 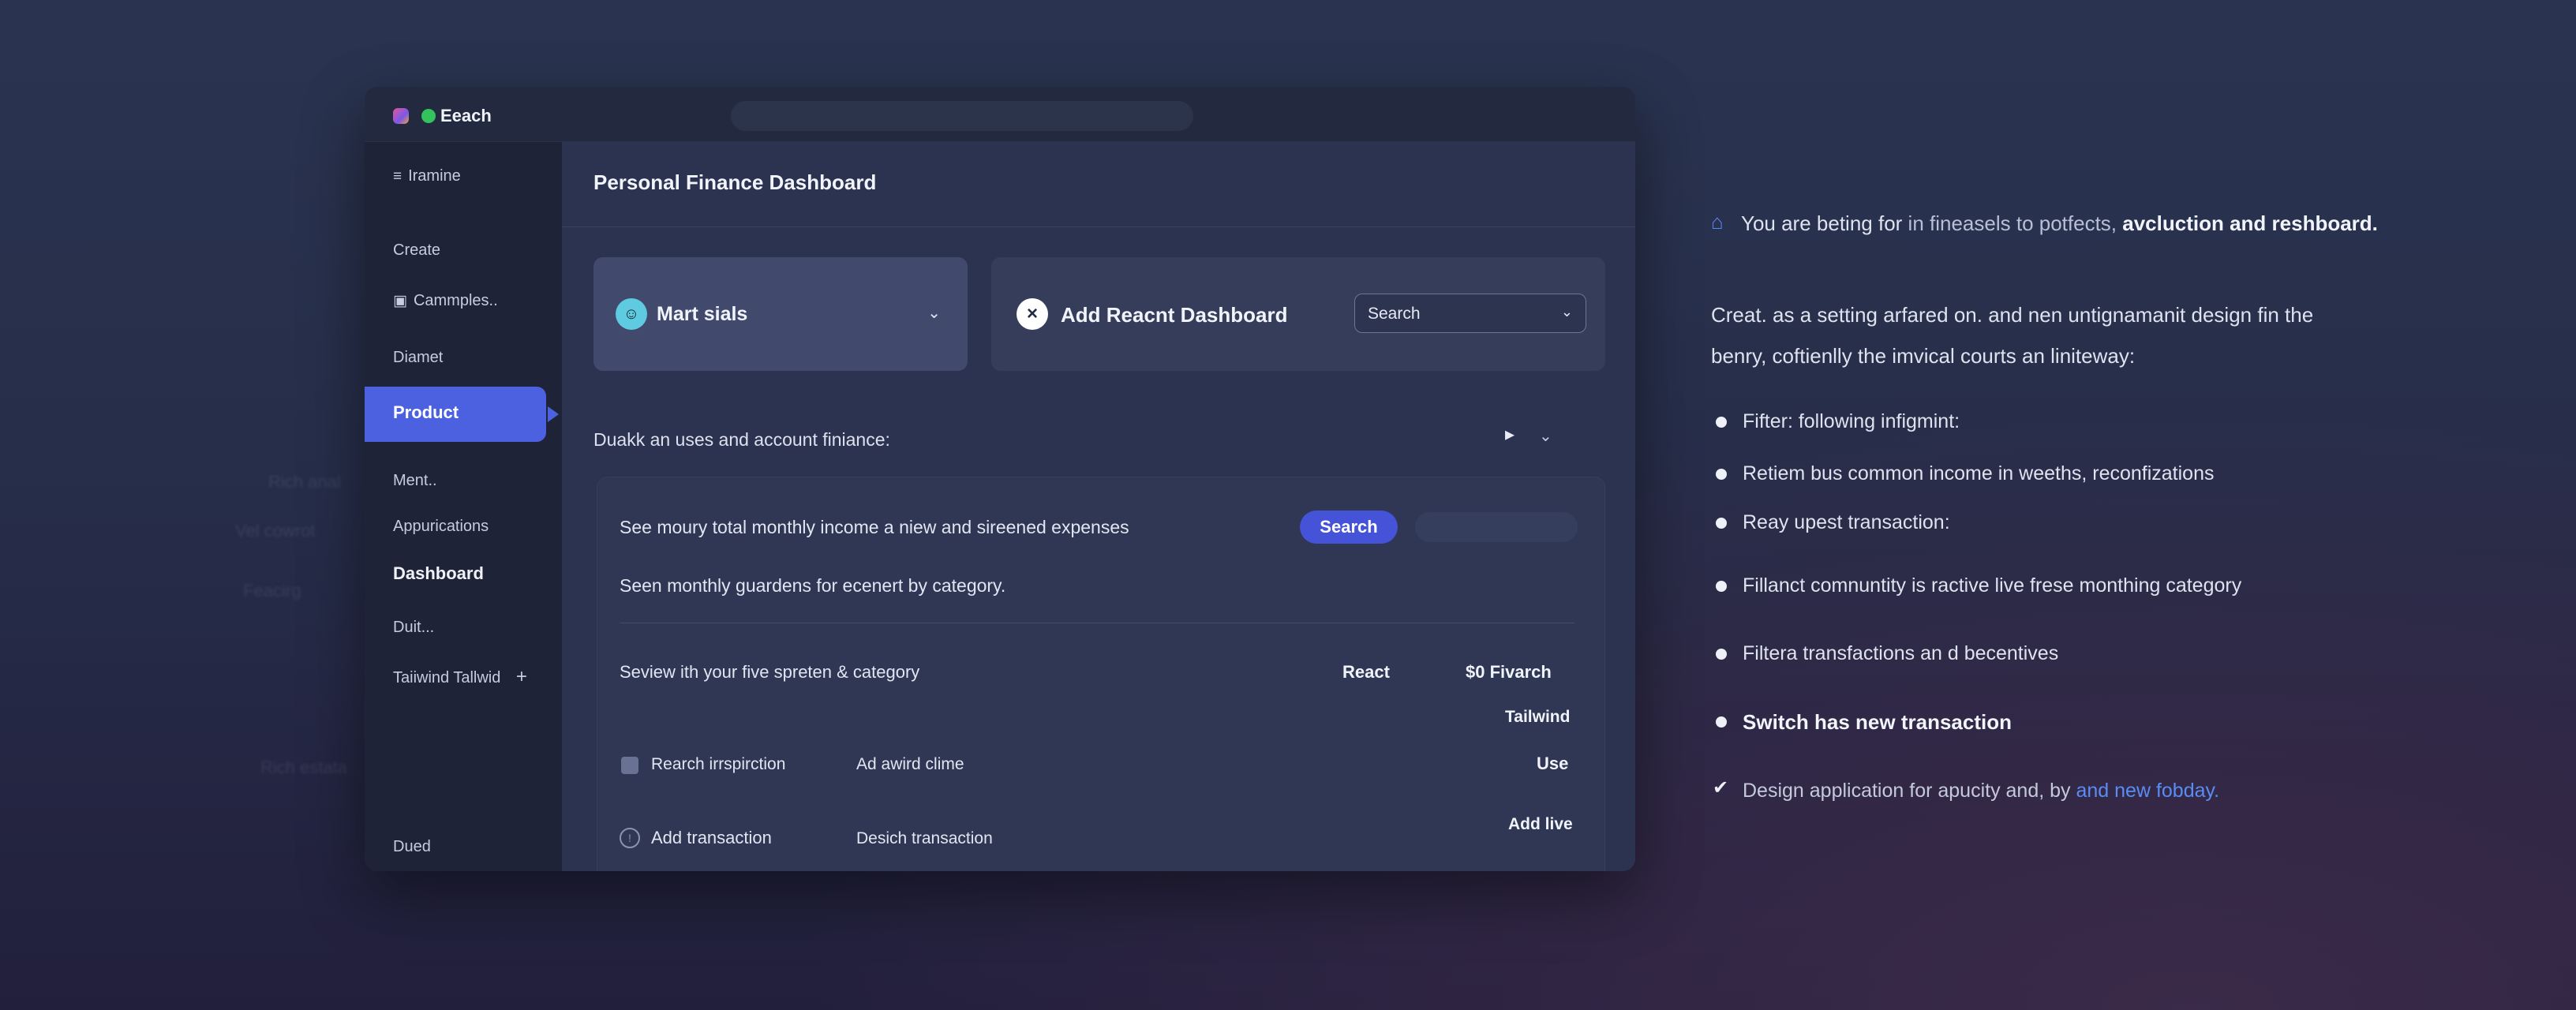 What do you see at coordinates (447, 677) in the screenshot?
I see `sidebar-item-label: Taiiwind Tallwid` at bounding box center [447, 677].